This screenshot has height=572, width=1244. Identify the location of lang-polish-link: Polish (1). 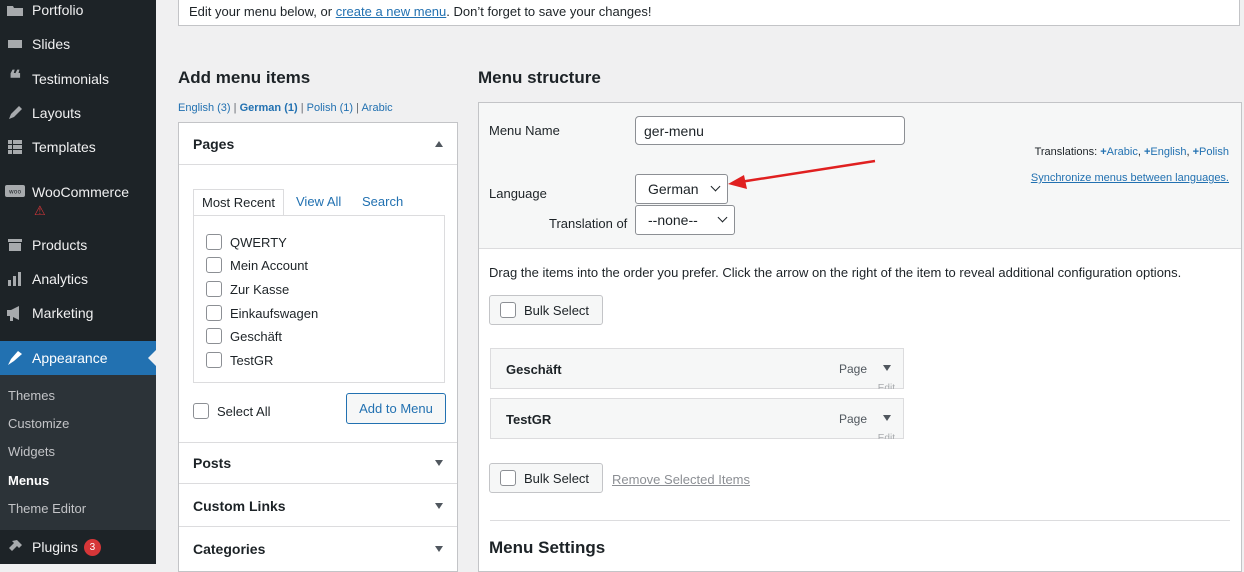
(330, 108).